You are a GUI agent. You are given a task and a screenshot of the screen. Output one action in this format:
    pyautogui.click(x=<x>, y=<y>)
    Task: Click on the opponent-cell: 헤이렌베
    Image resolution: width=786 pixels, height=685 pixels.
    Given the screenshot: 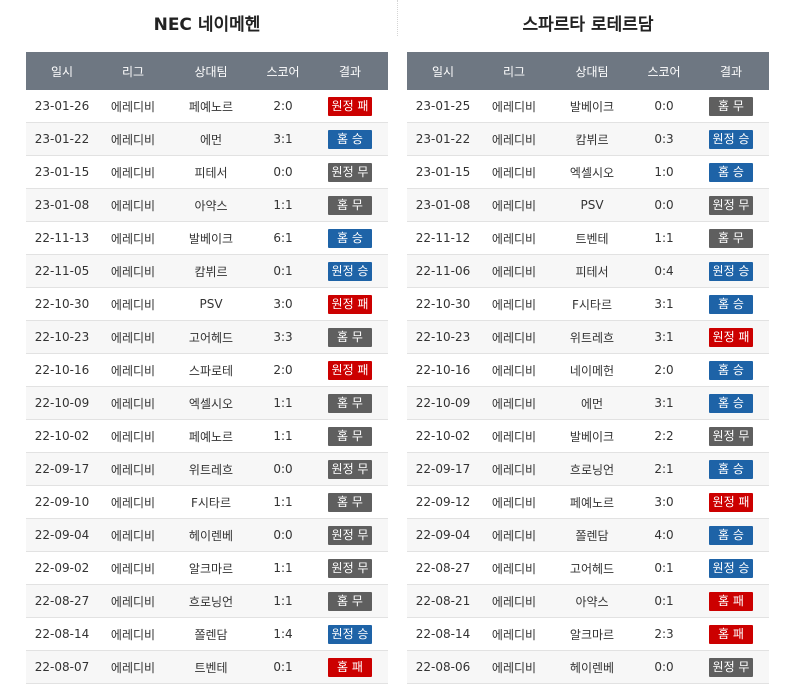 What is the action you would take?
    pyautogui.click(x=211, y=535)
    